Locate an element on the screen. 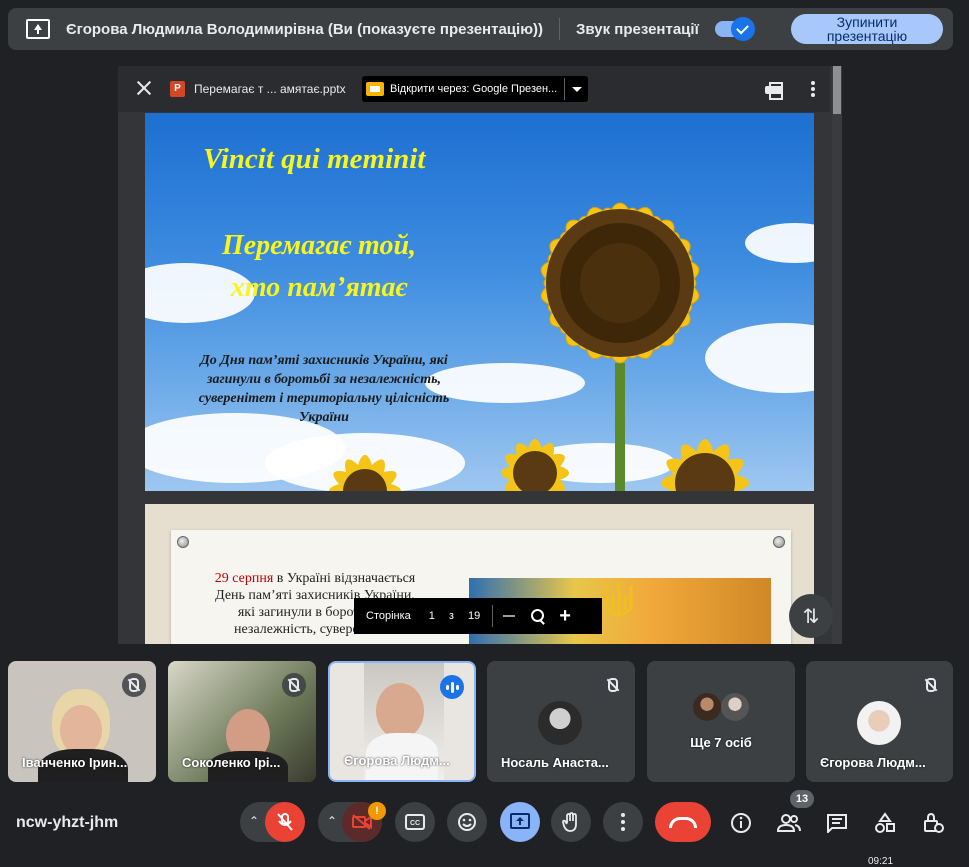 The width and height of the screenshot is (969, 867). zoom-out-icon is located at coordinates (509, 616).